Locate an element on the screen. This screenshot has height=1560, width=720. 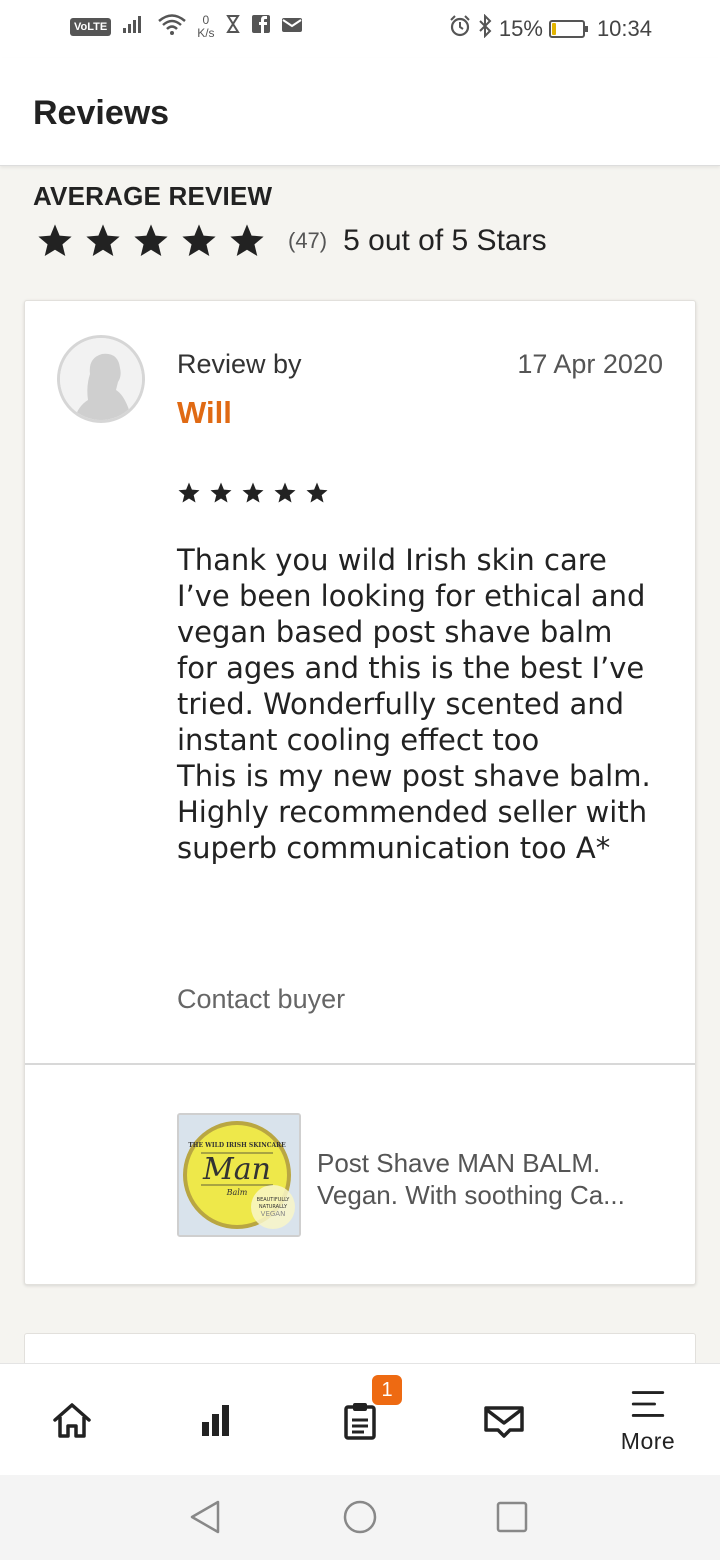
battery-icon is located at coordinates (568, 29).